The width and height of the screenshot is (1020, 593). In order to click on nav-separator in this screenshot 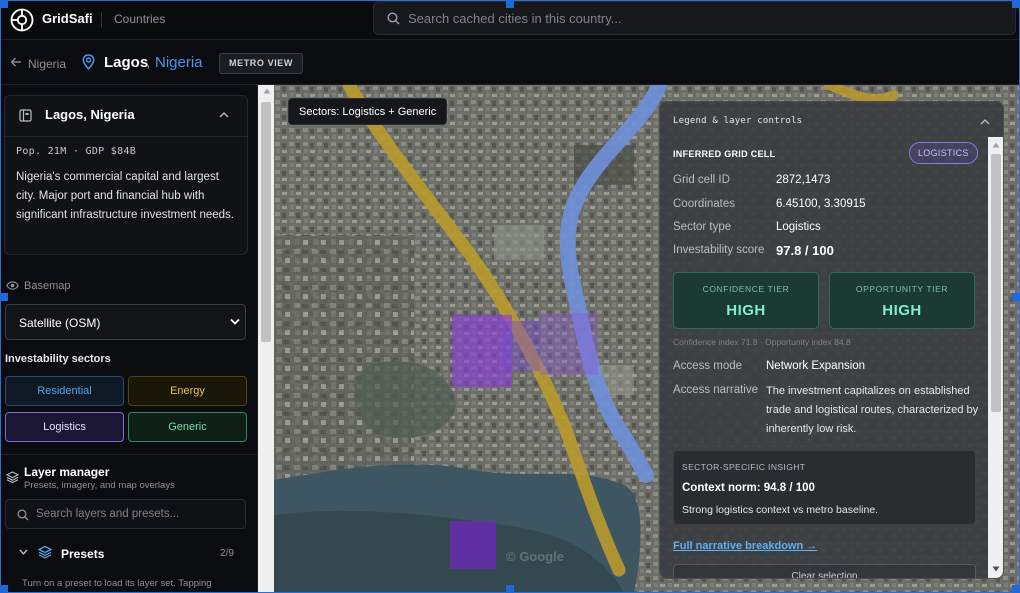, I will do `click(101, 20)`.